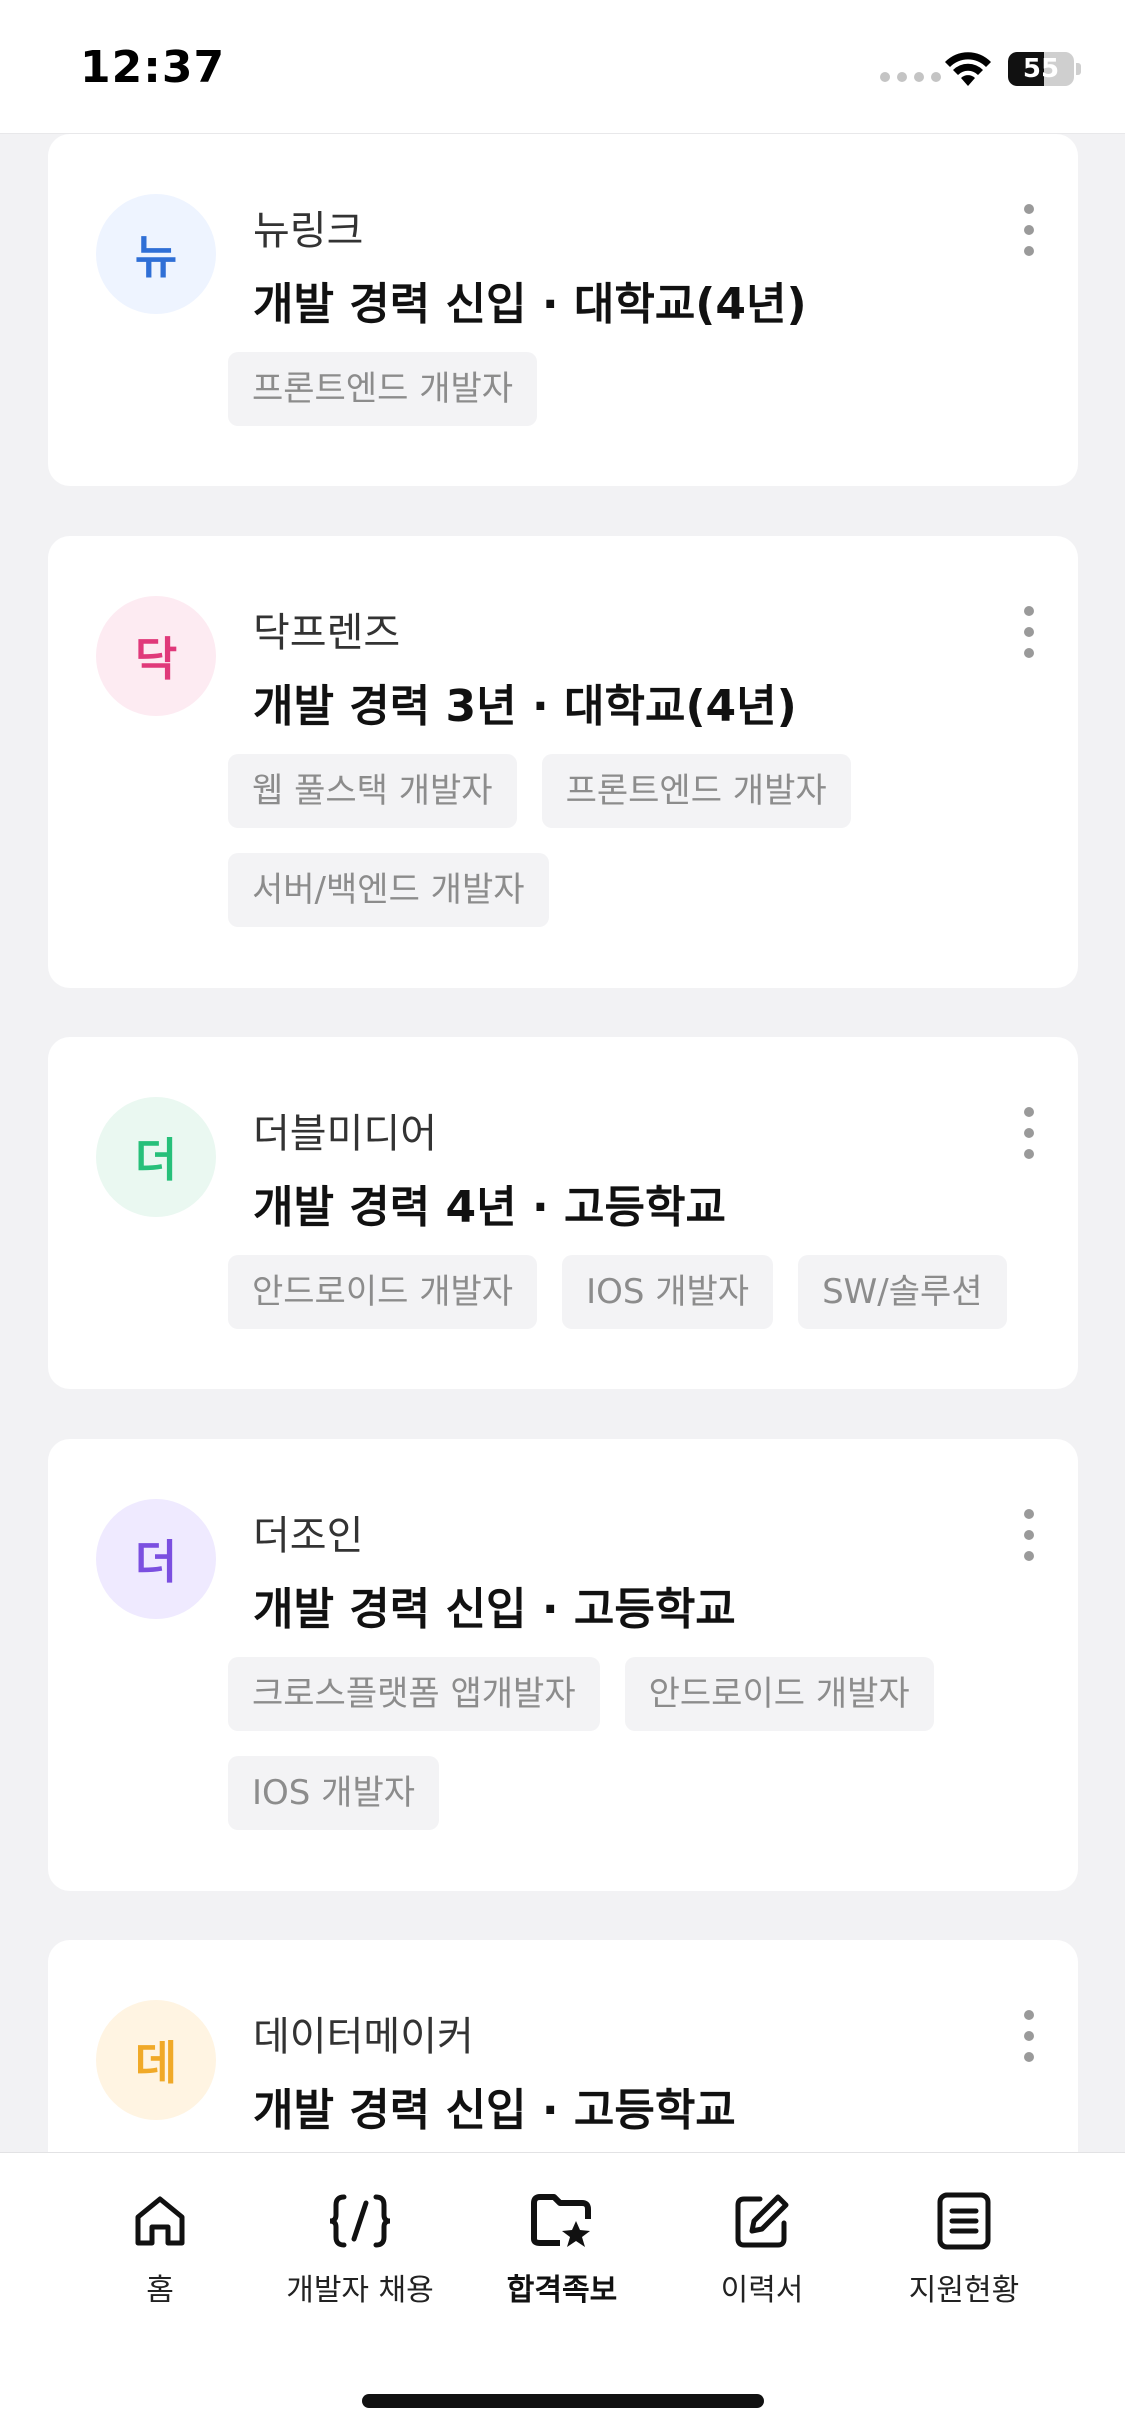  What do you see at coordinates (964, 2254) in the screenshot?
I see `tab-application-status: 지원현황` at bounding box center [964, 2254].